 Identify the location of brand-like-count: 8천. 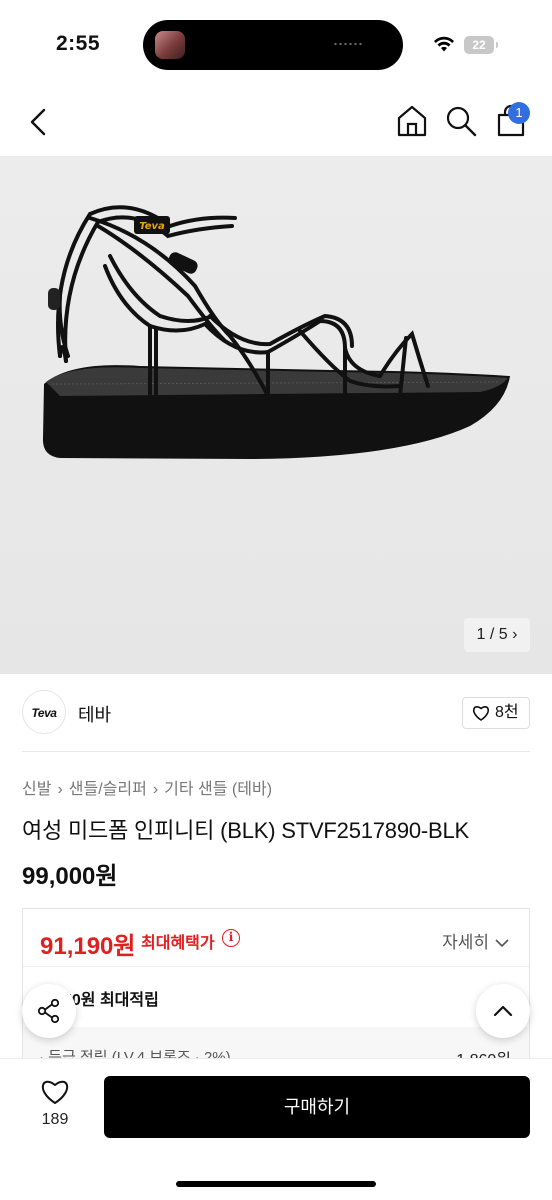
(507, 712).